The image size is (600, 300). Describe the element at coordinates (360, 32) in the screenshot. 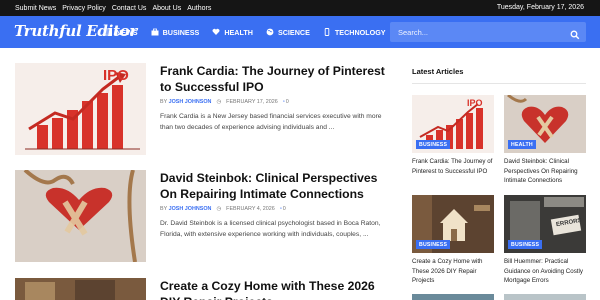

I see `menu-label-technology: TECHNOLOGY` at that location.